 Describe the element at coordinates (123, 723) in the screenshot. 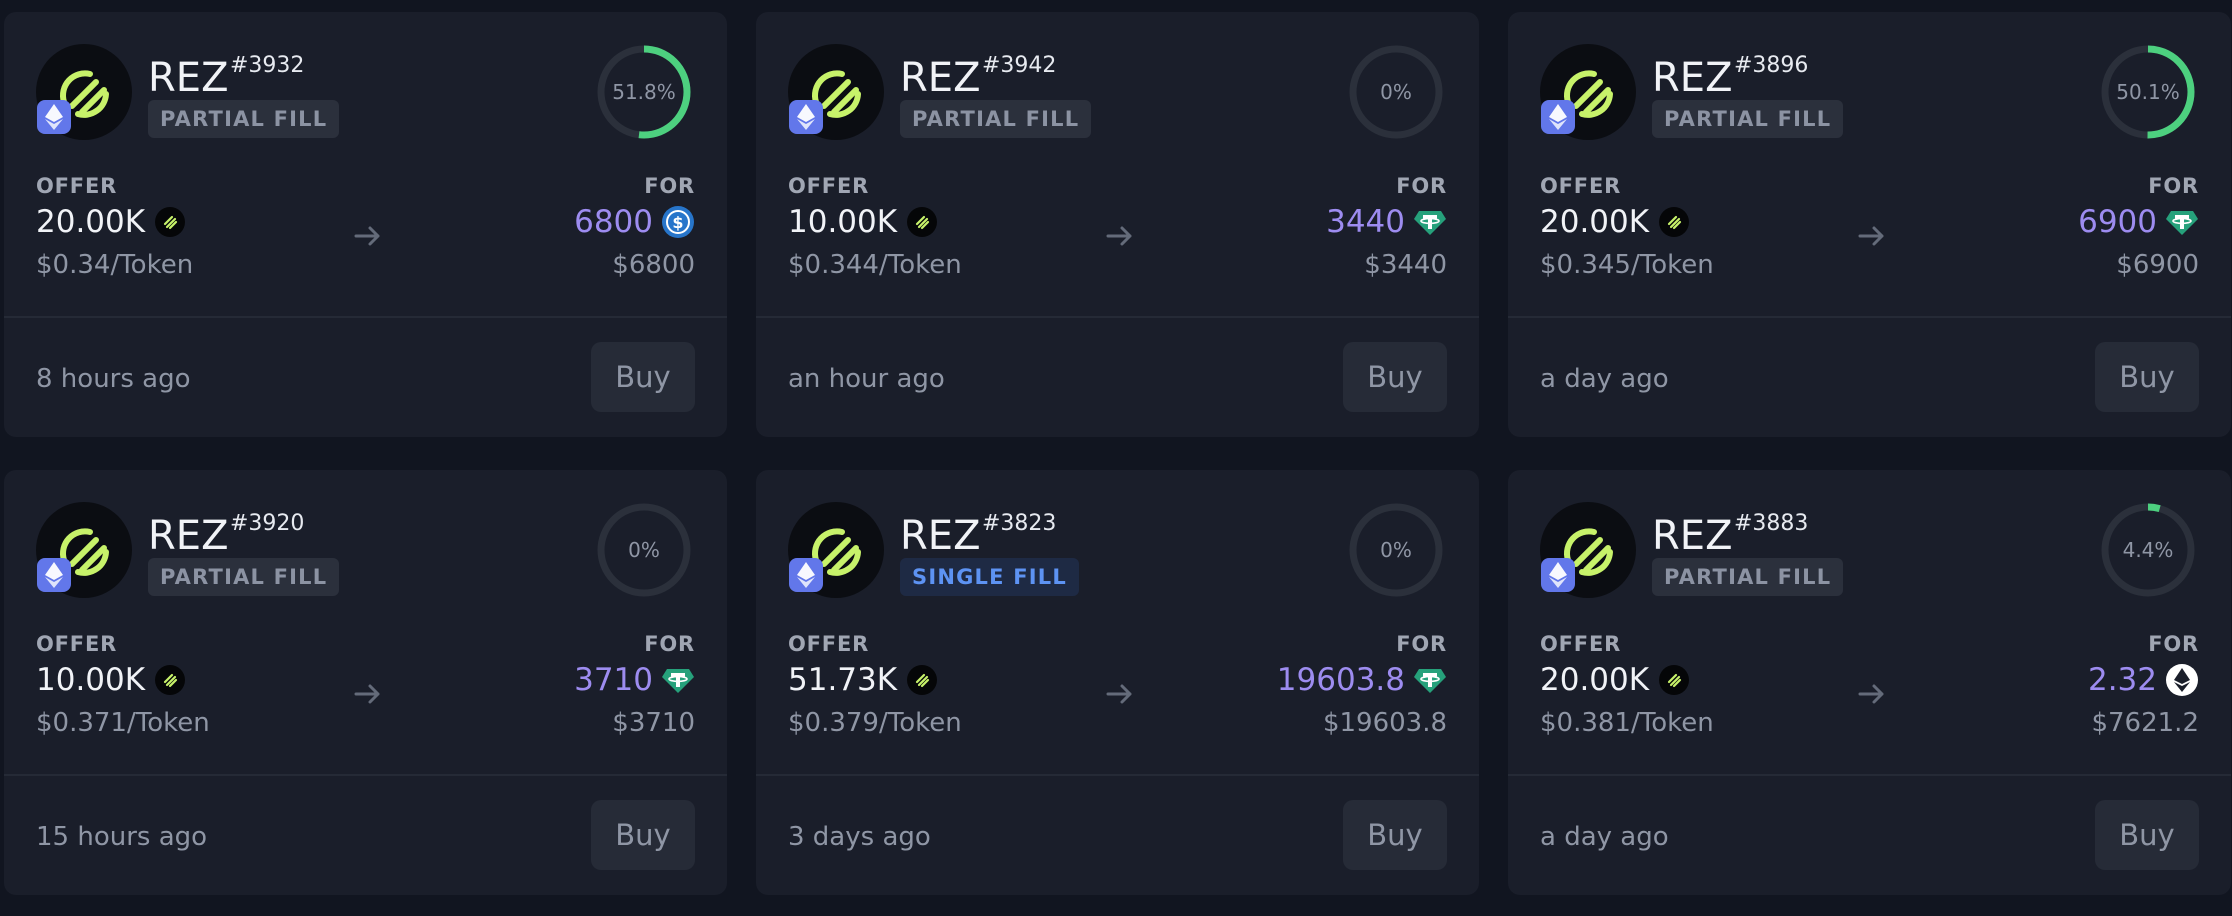

I see `price-per-token: $0.371/Token` at that location.